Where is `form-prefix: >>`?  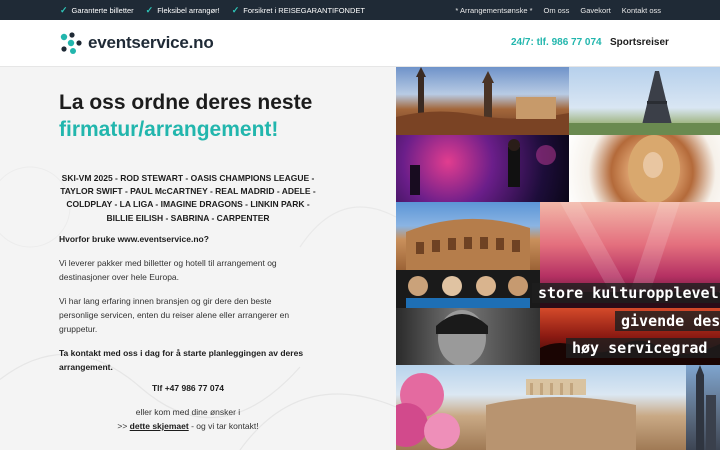
form-prefix: >> is located at coordinates (123, 426).